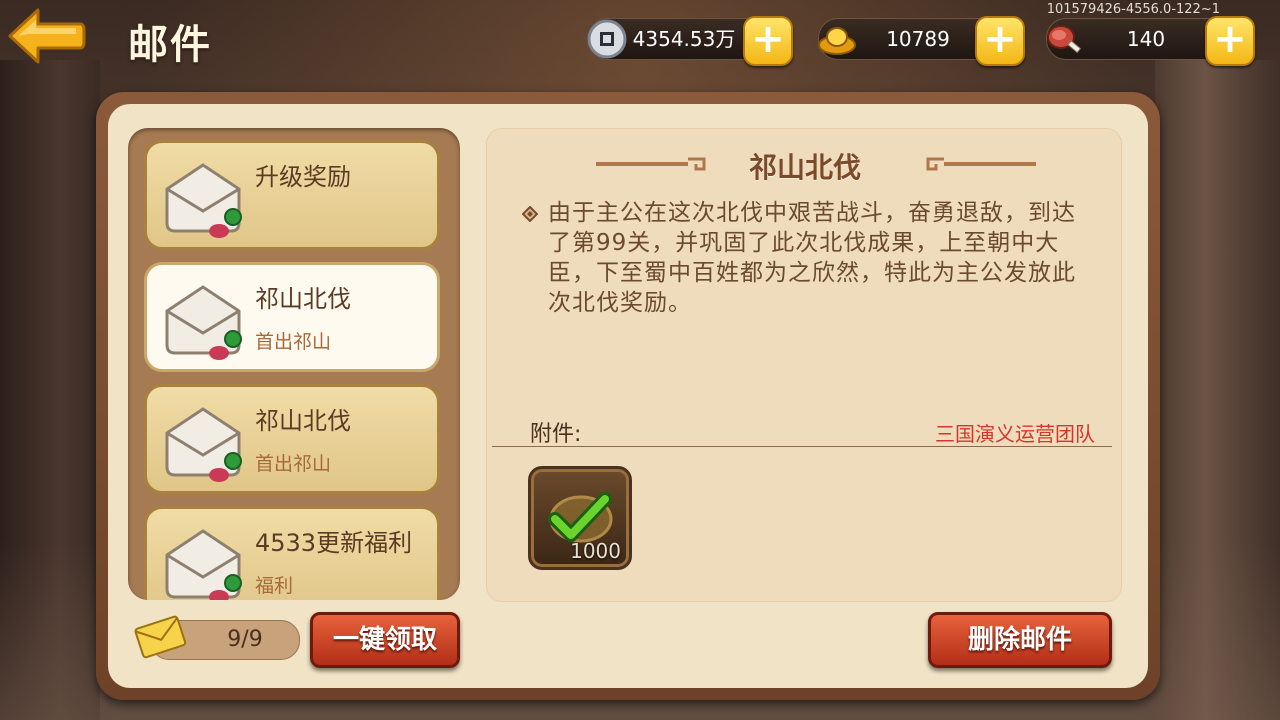  What do you see at coordinates (804, 167) in the screenshot?
I see `mail-detail-title: 祁山北伐` at bounding box center [804, 167].